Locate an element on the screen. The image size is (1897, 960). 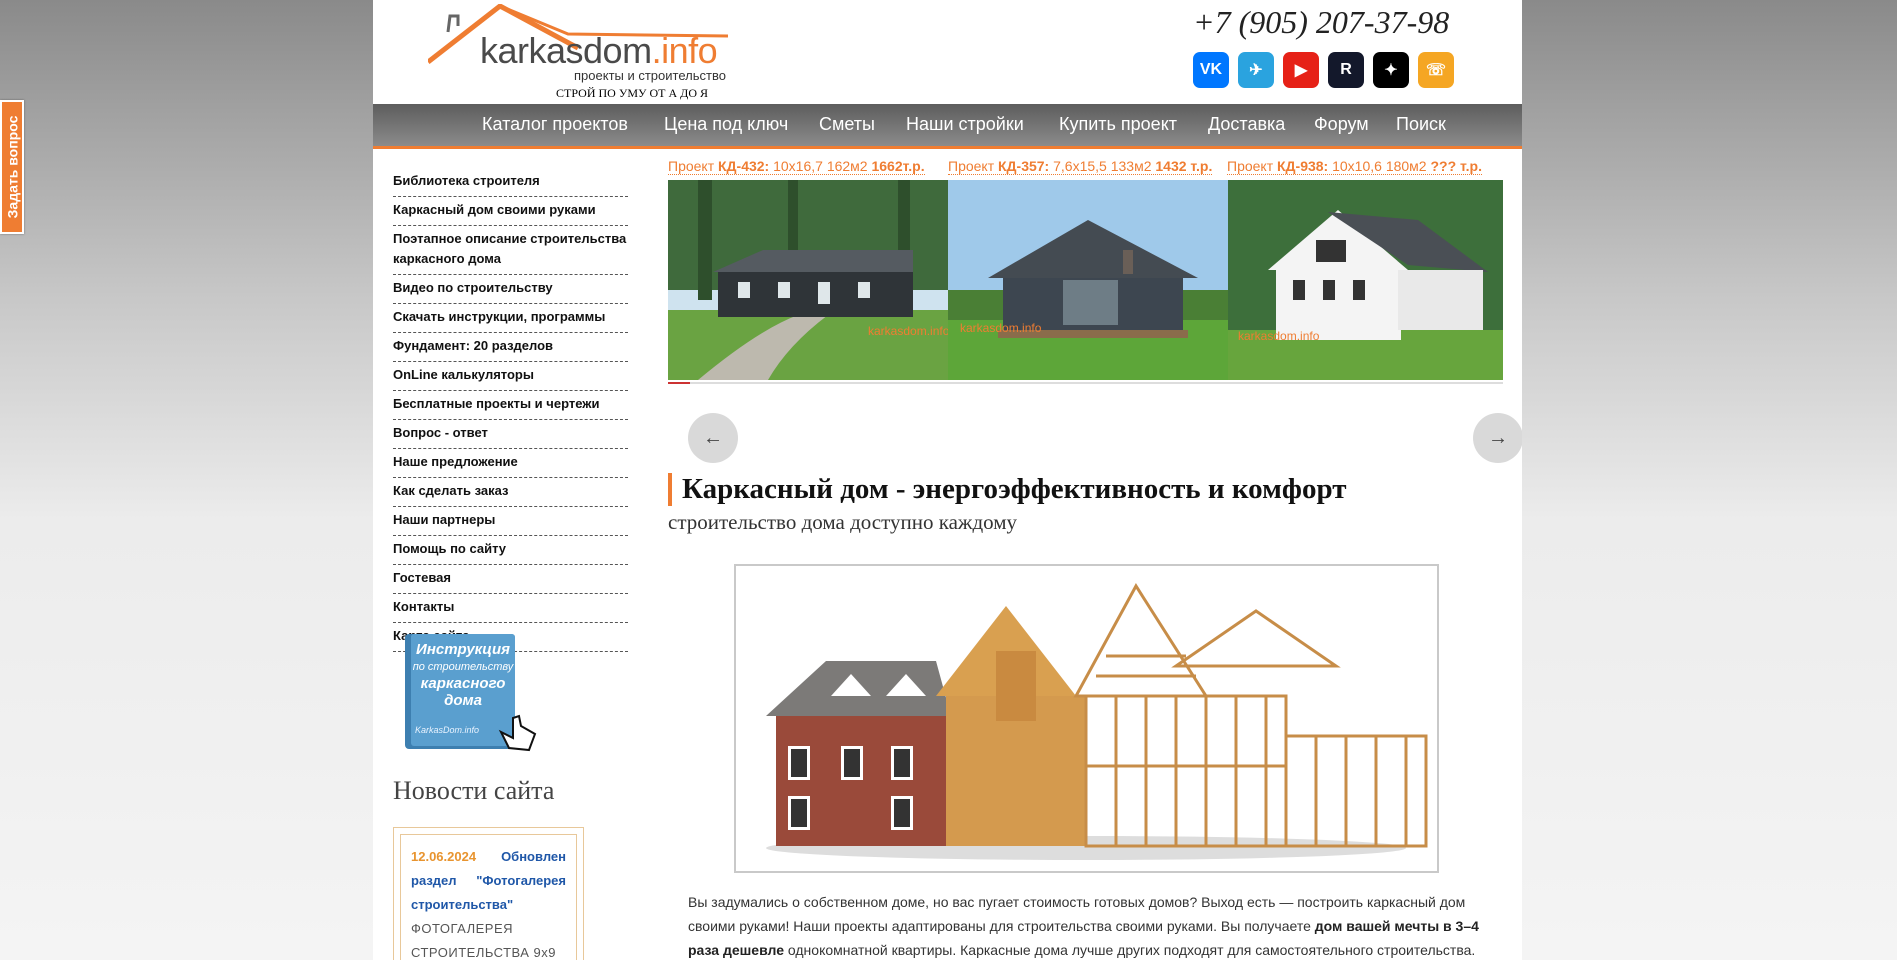
ask-question-label: Задать вопрос is located at coordinates (12, 167).